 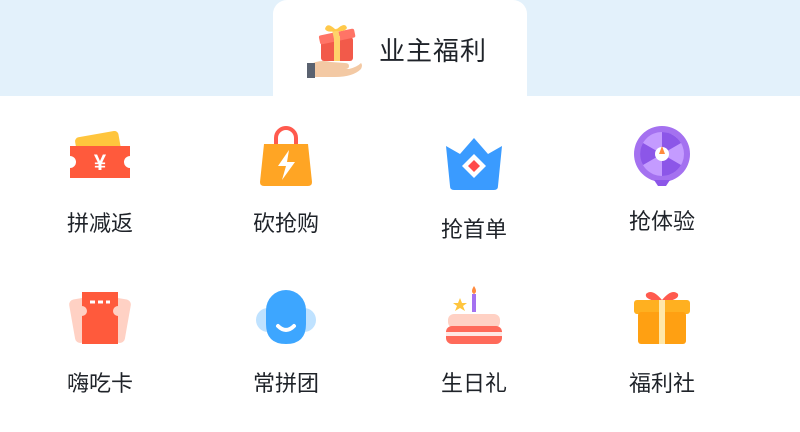 What do you see at coordinates (100, 181) in the screenshot?
I see `benefit-item-pin-jian-fan: ¥ 拼减返` at bounding box center [100, 181].